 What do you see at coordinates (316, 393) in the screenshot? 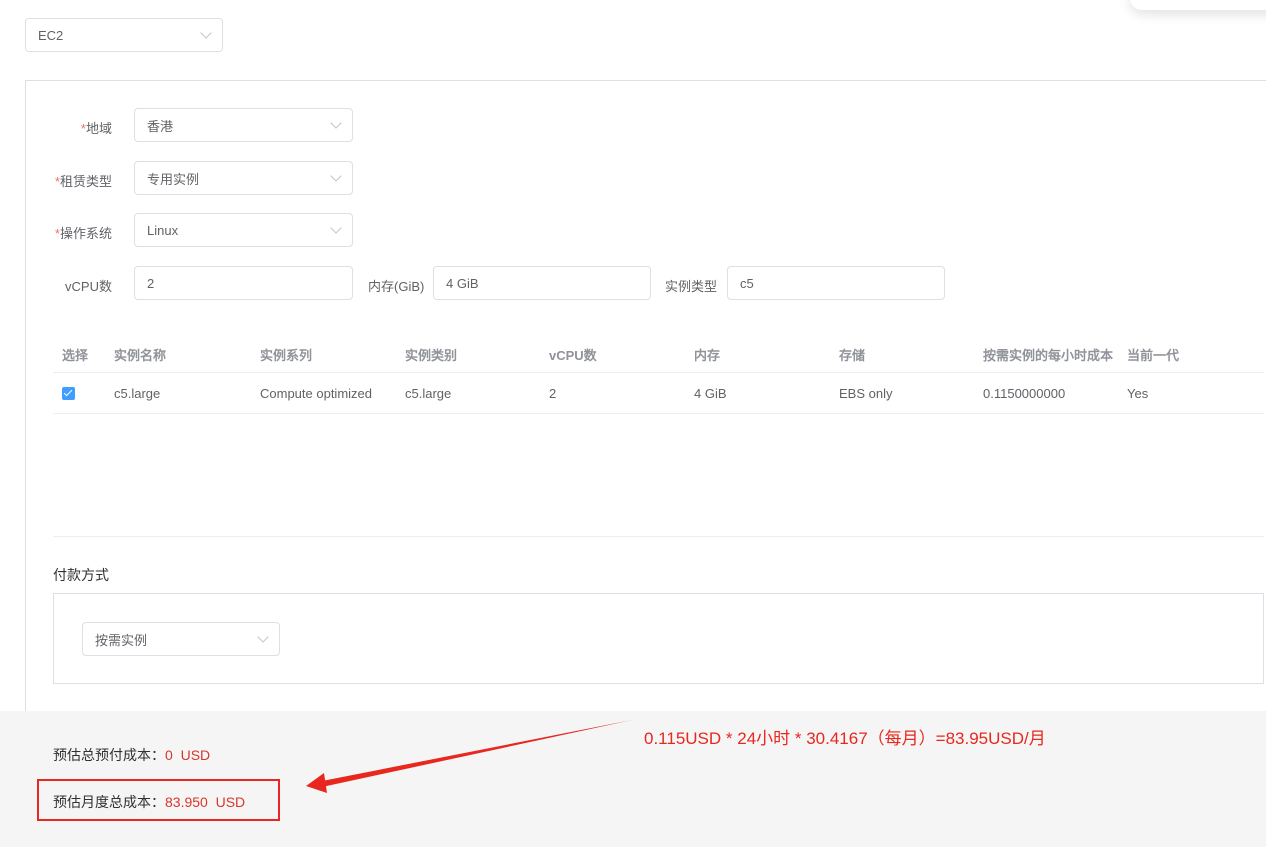
I see `table-cell: Compute optimized` at bounding box center [316, 393].